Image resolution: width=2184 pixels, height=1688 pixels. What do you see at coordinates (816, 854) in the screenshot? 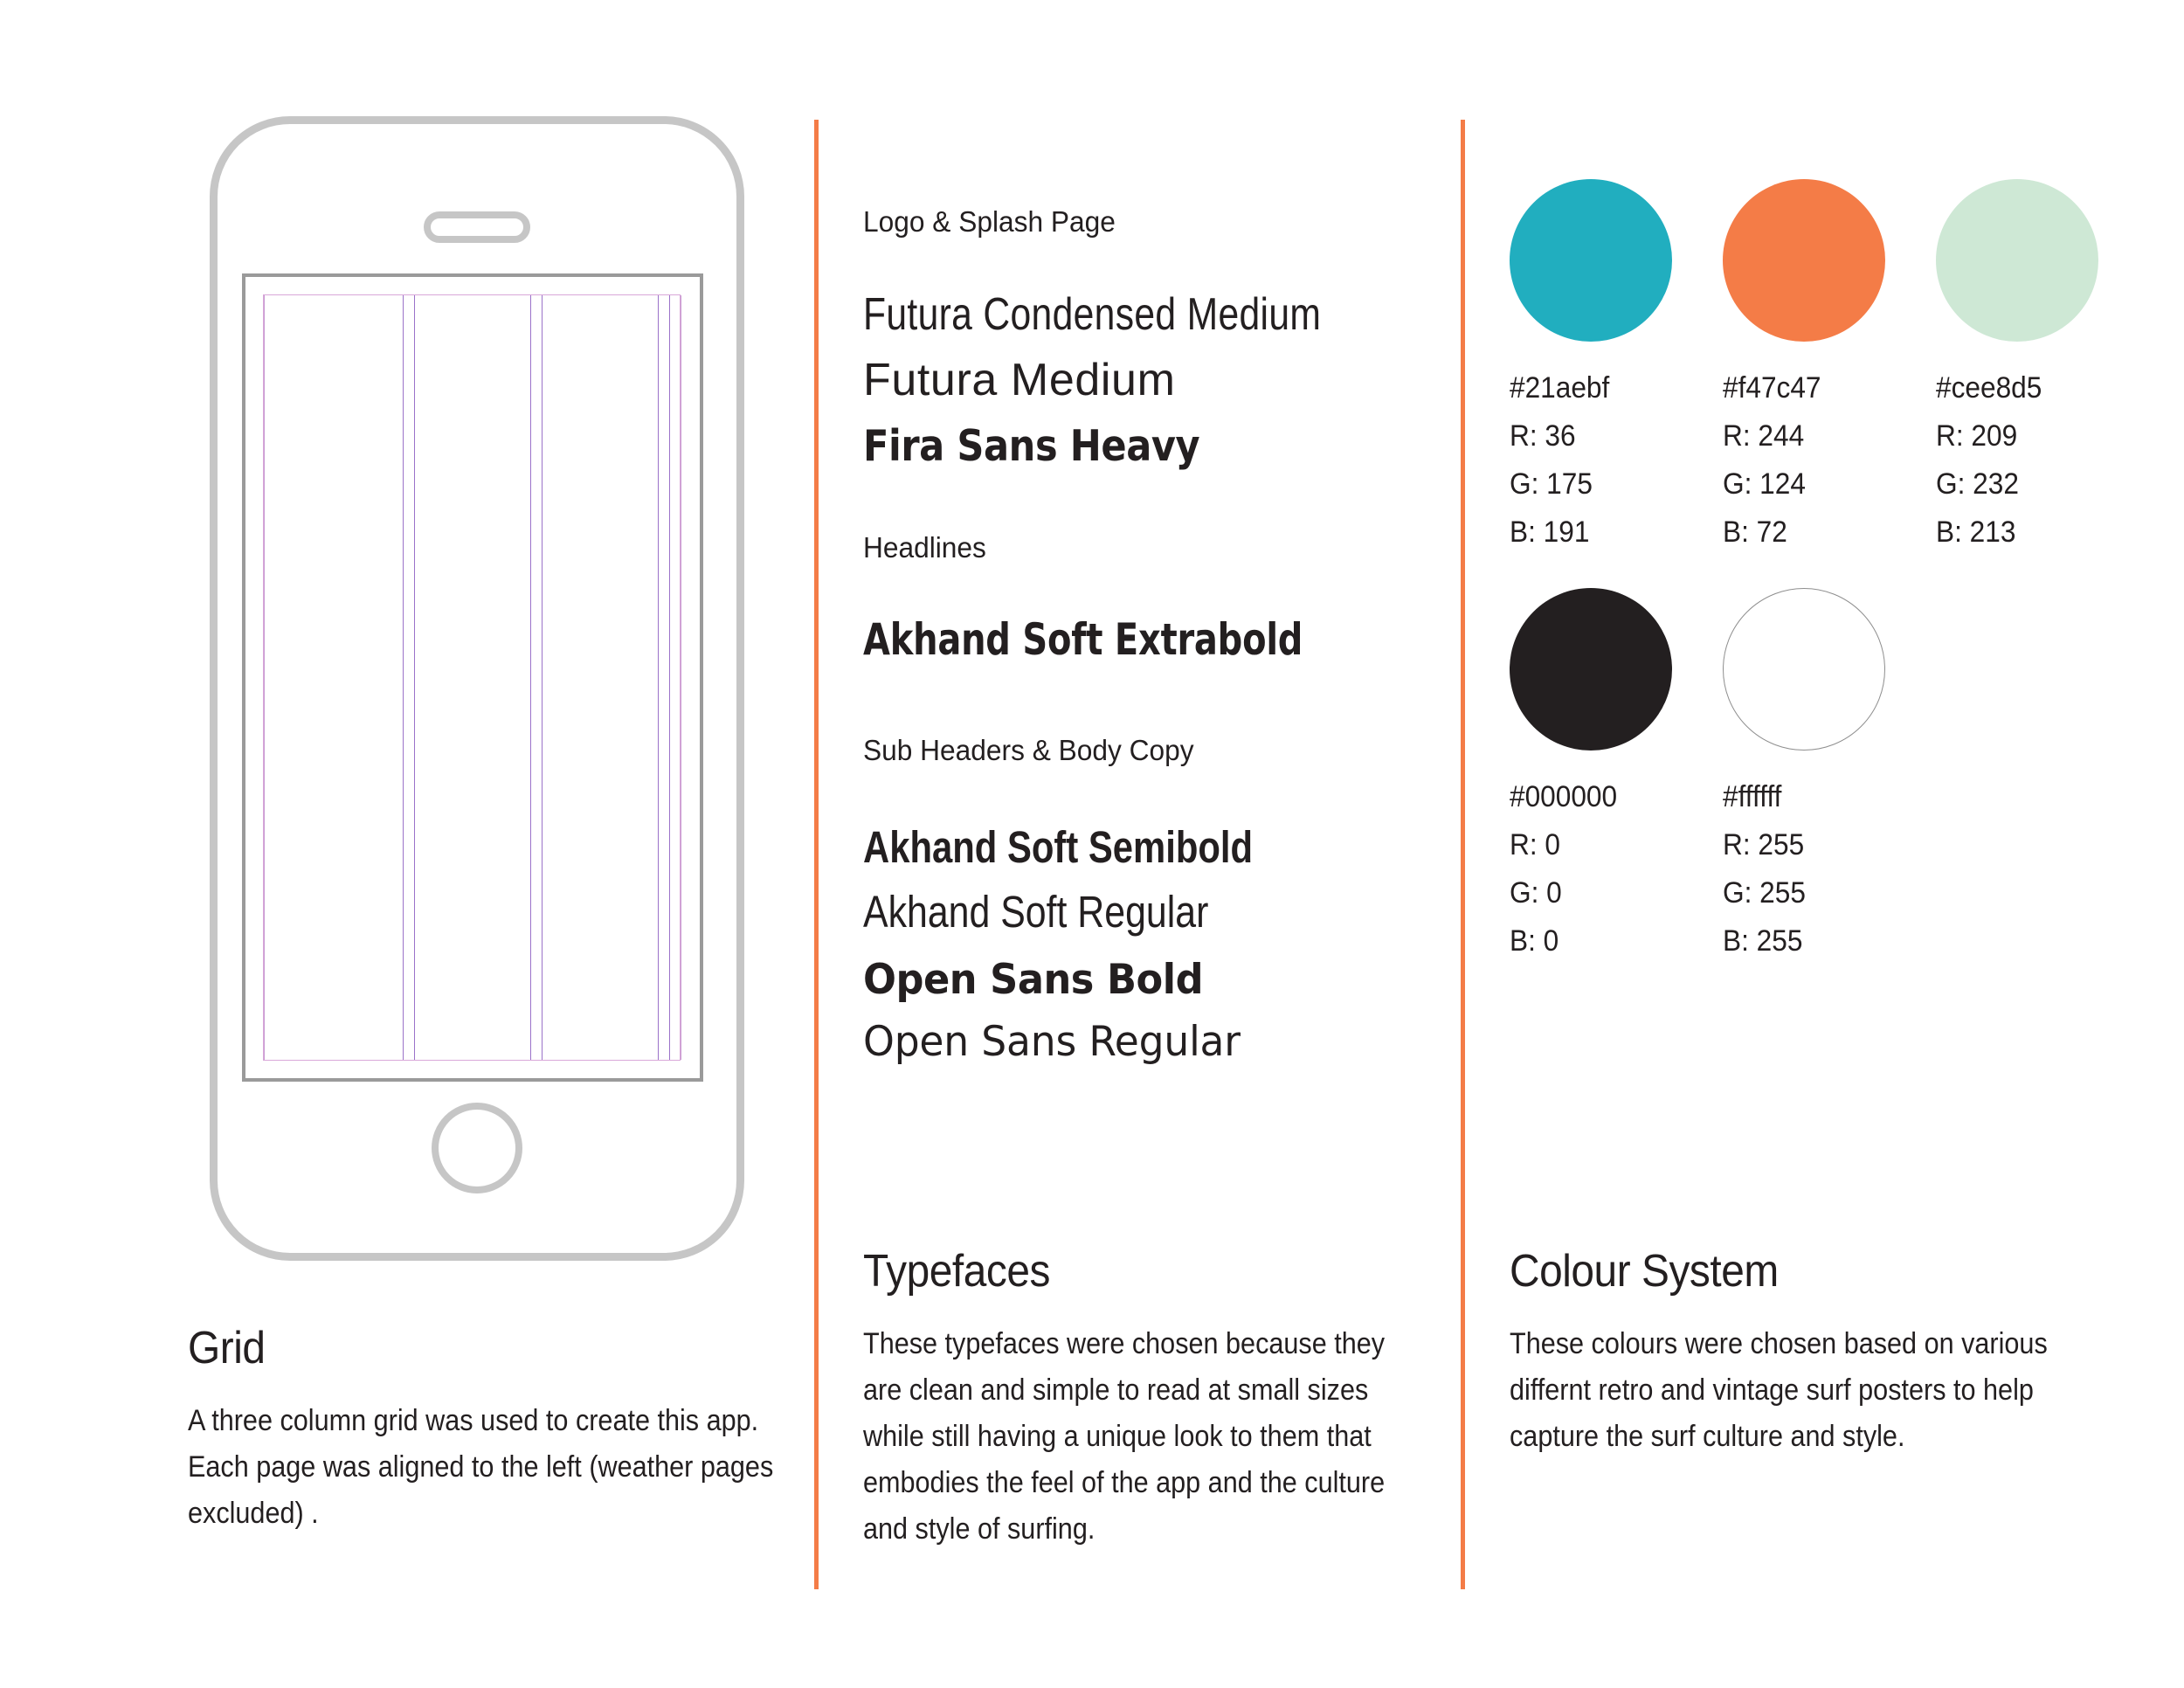
I see `column-divider-left` at bounding box center [816, 854].